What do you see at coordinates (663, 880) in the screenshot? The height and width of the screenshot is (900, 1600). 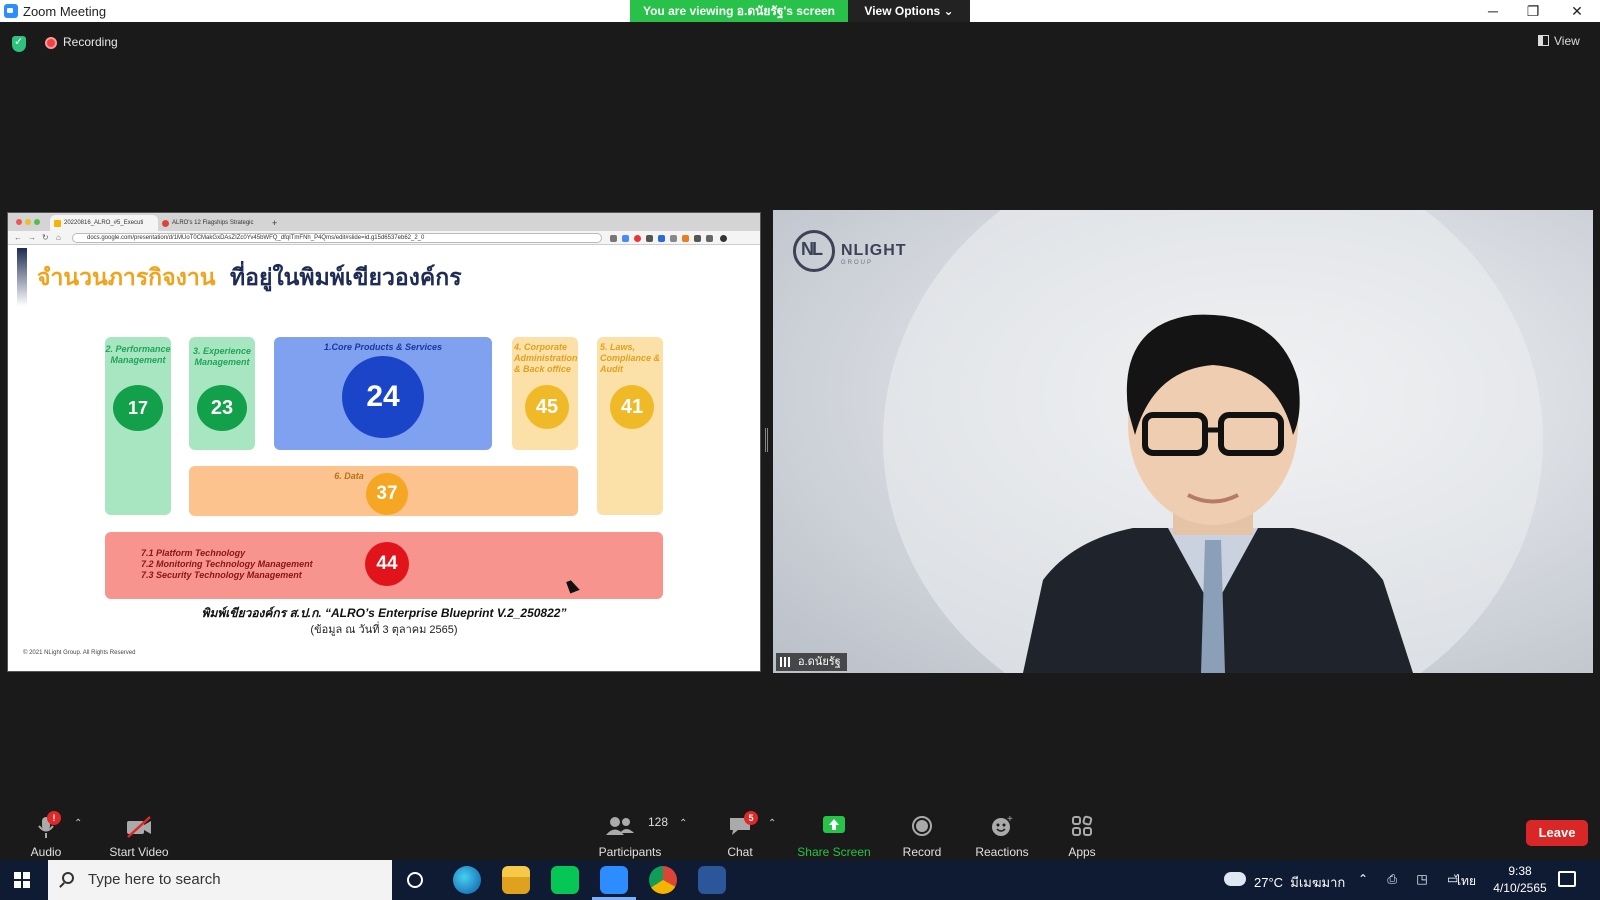 I see `chrome-browser-icon` at bounding box center [663, 880].